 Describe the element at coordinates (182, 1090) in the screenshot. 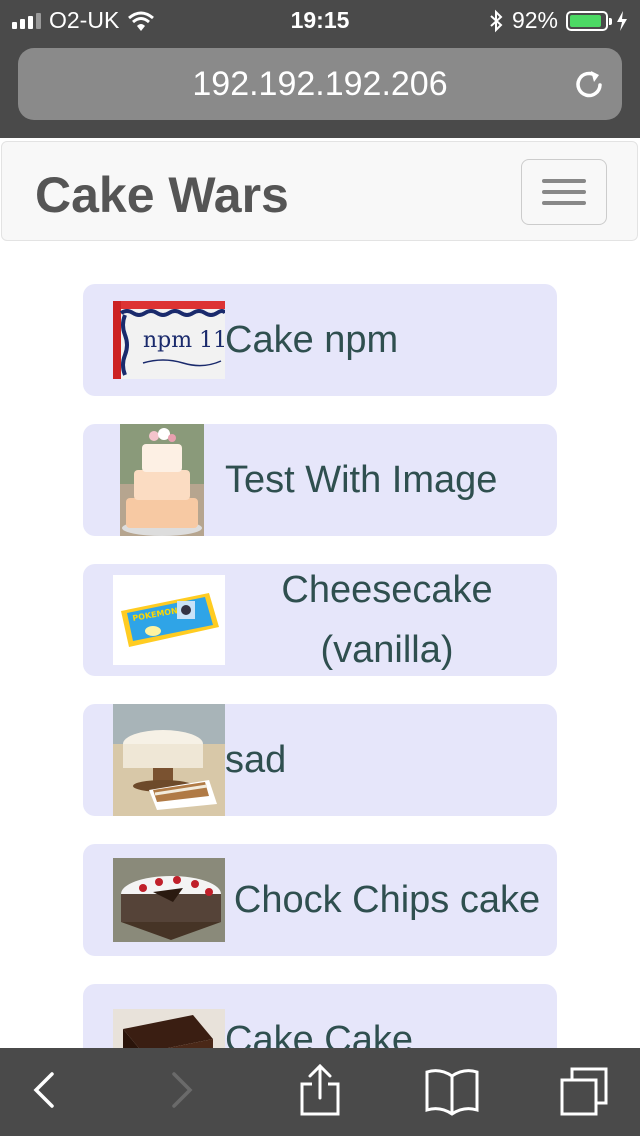

I see `chevron-right-icon` at that location.